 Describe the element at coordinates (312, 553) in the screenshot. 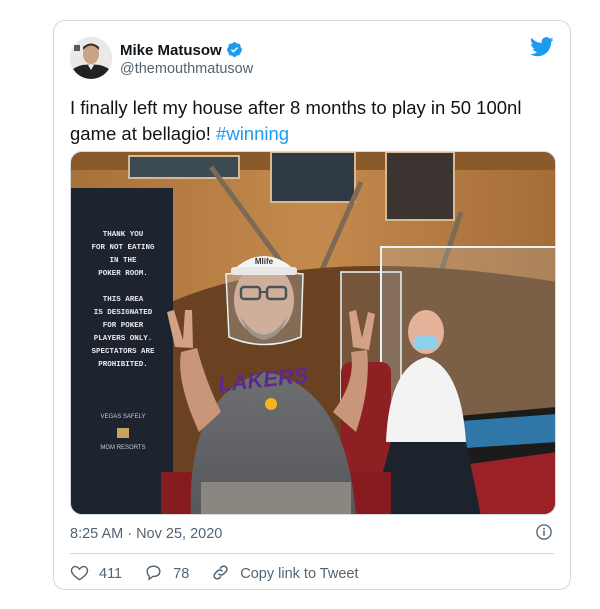

I see `divider` at that location.